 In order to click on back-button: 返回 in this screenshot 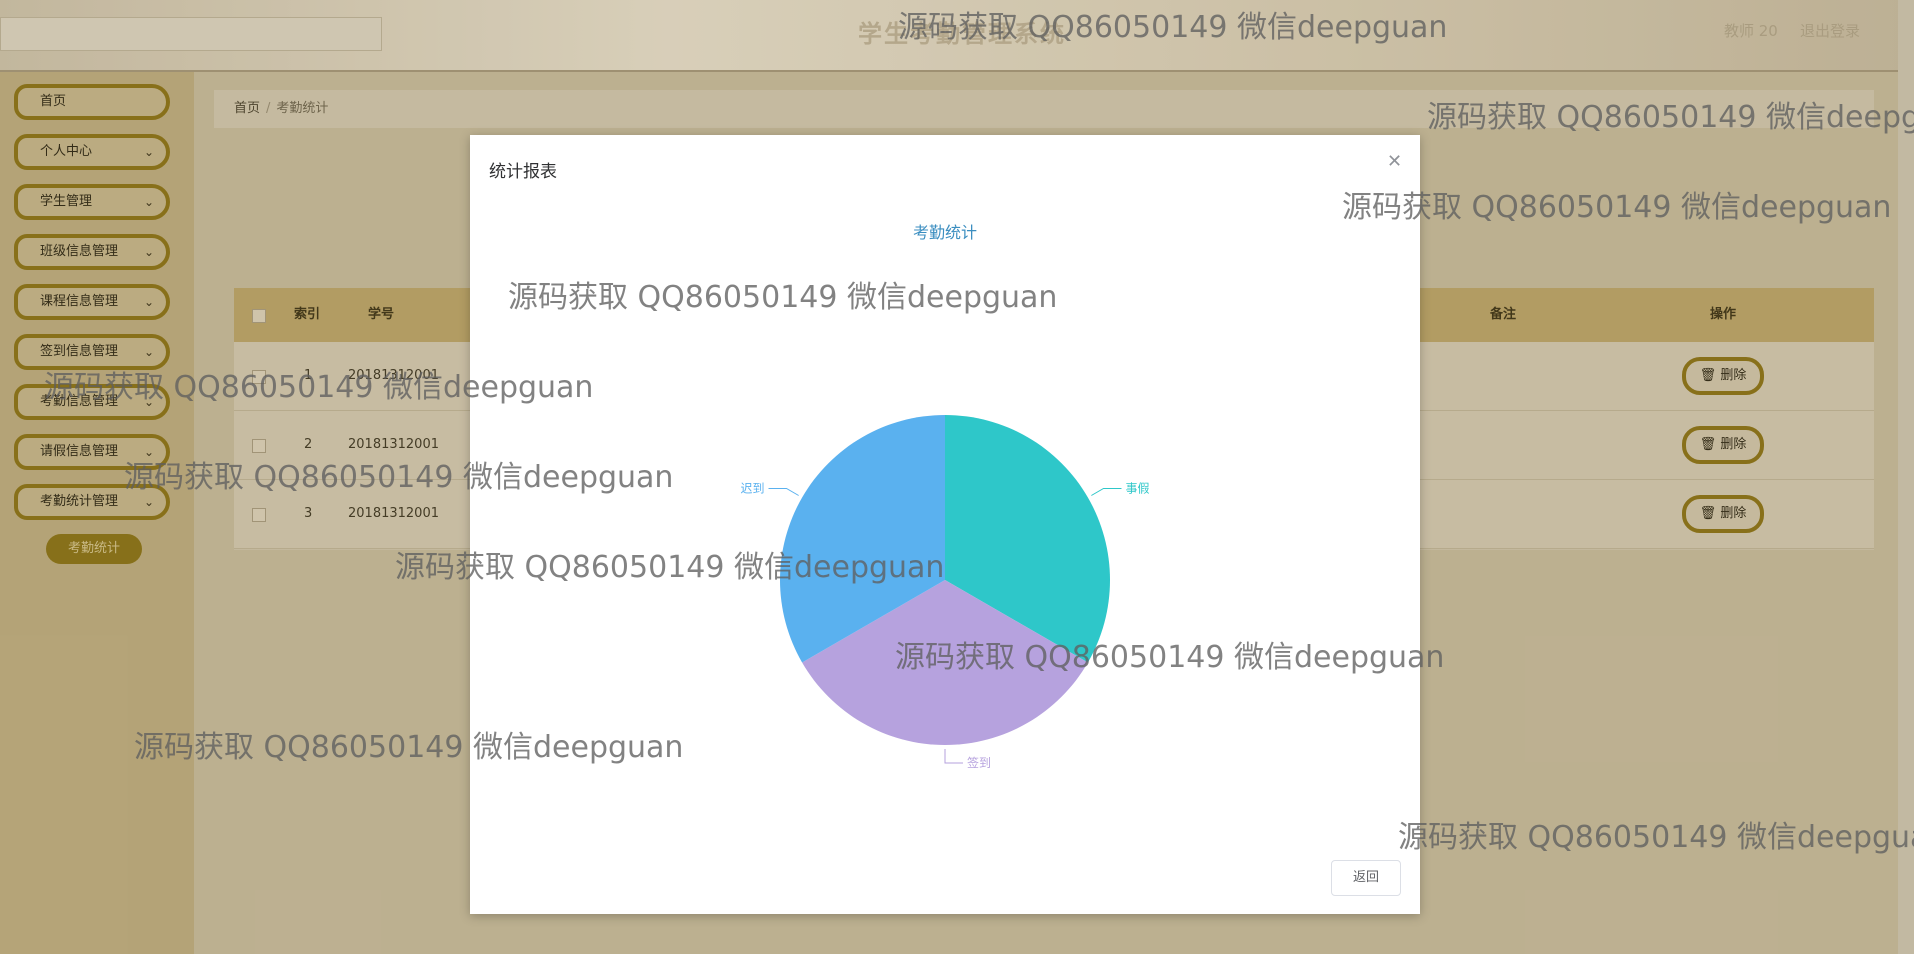, I will do `click(1366, 878)`.